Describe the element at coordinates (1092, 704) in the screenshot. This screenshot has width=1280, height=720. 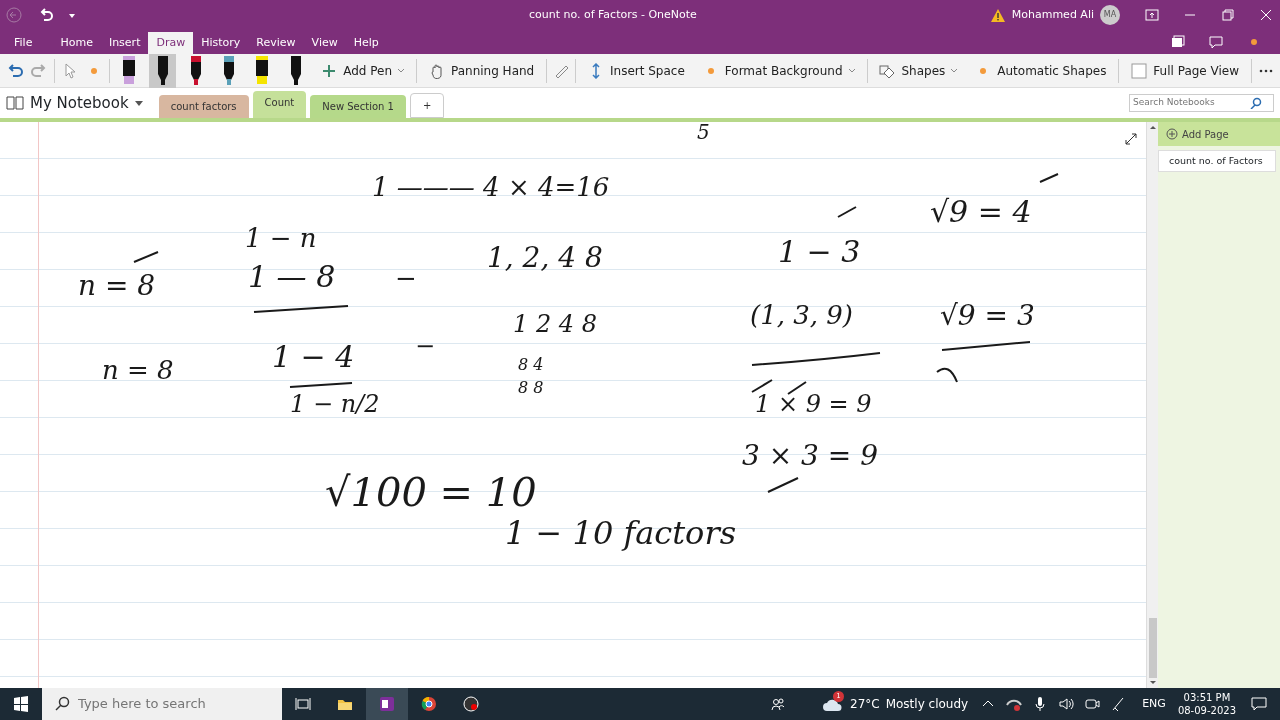
I see `camera-icon` at that location.